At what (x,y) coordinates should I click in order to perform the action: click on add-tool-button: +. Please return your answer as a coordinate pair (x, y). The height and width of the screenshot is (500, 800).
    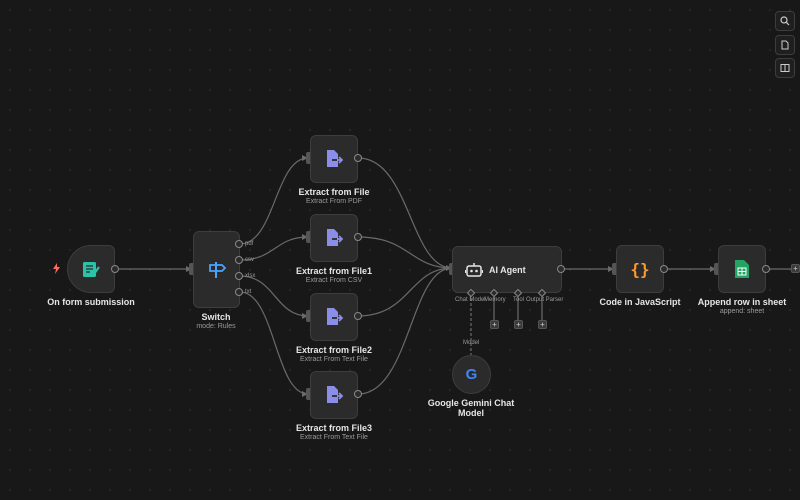
    Looking at the image, I should click on (518, 324).